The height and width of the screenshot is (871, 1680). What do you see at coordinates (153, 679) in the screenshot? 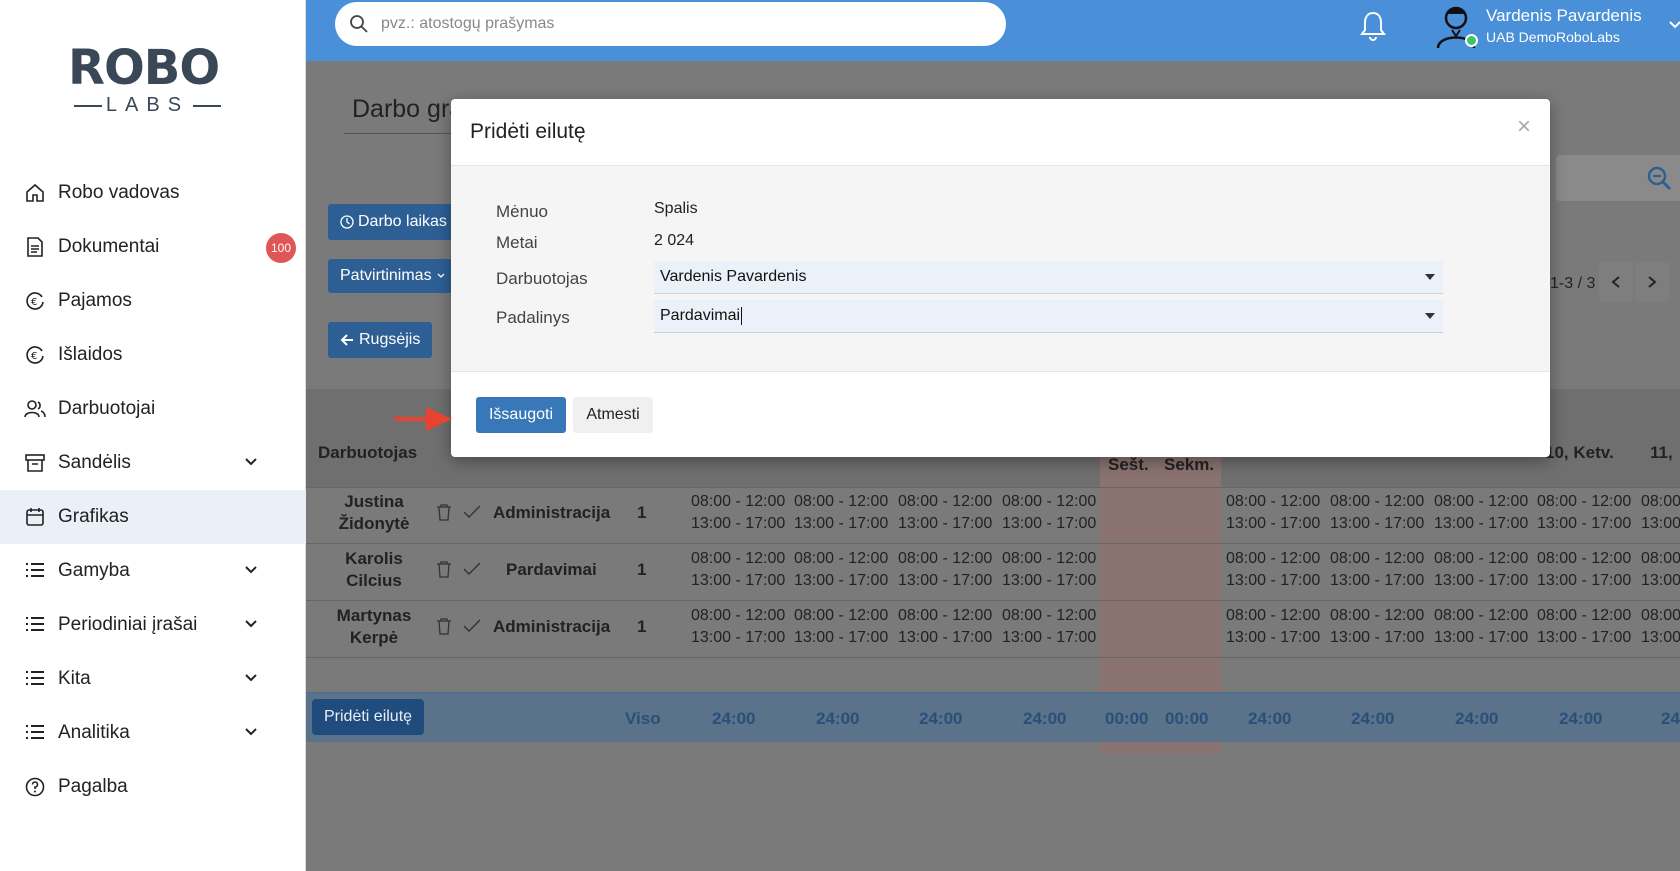
I see `sidebar-item-kita: Kita` at bounding box center [153, 679].